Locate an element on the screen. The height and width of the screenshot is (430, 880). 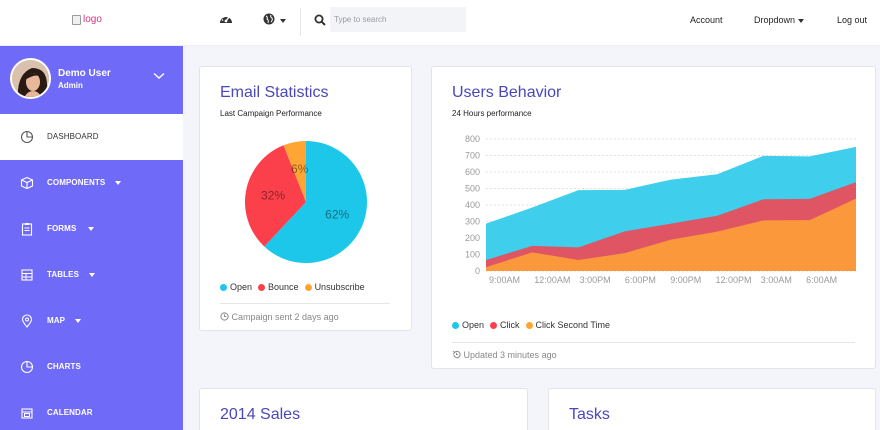
sidebar-item-forms: FORMS is located at coordinates (91, 229).